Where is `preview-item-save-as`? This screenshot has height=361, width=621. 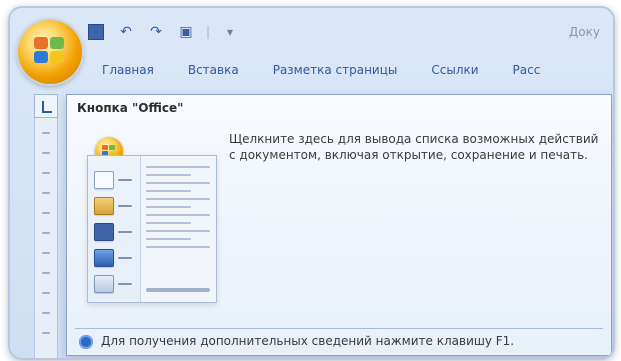
preview-item-save-as is located at coordinates (114, 258).